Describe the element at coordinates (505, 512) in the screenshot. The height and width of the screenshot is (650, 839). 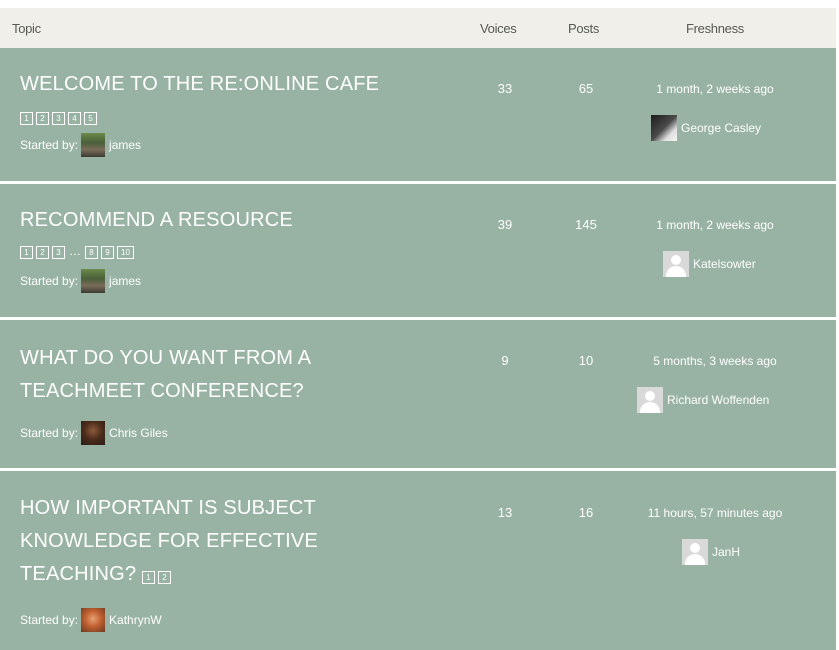
I see `voices-count: 13` at that location.